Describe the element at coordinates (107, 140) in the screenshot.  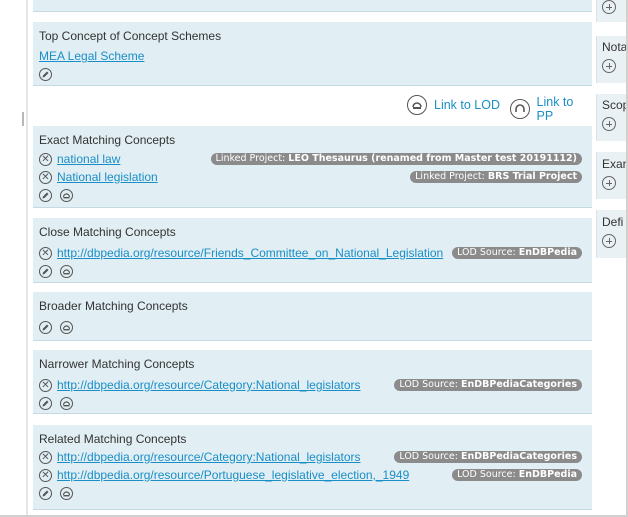
I see `exact-matching-title: Exact Matching Concepts` at that location.